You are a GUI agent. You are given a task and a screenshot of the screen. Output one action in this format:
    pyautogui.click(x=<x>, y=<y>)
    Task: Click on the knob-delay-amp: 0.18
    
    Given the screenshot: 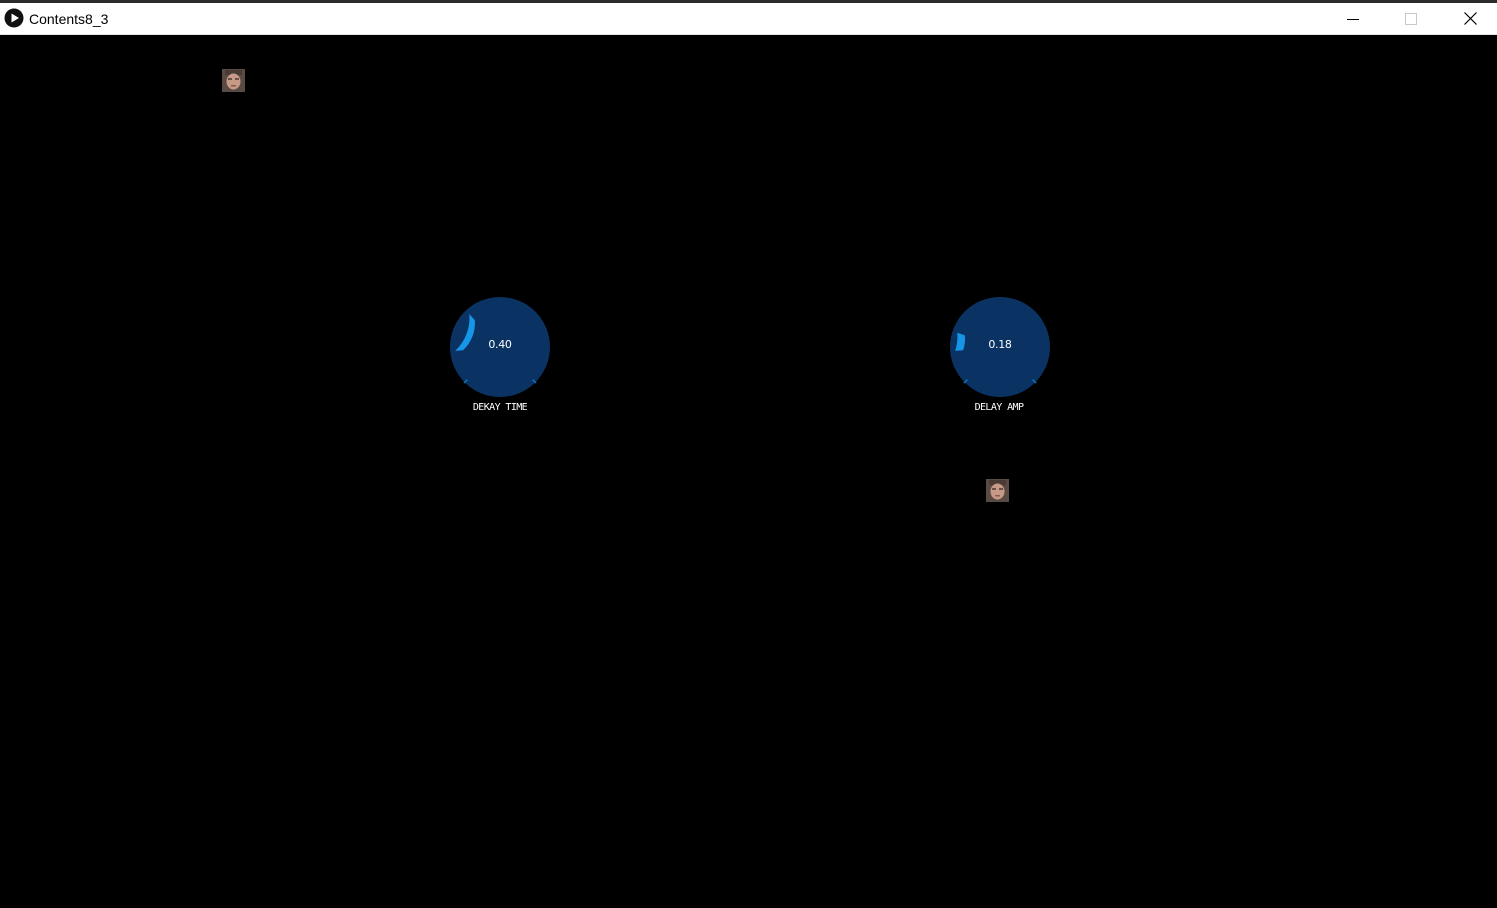 What is the action you would take?
    pyautogui.click(x=1000, y=347)
    